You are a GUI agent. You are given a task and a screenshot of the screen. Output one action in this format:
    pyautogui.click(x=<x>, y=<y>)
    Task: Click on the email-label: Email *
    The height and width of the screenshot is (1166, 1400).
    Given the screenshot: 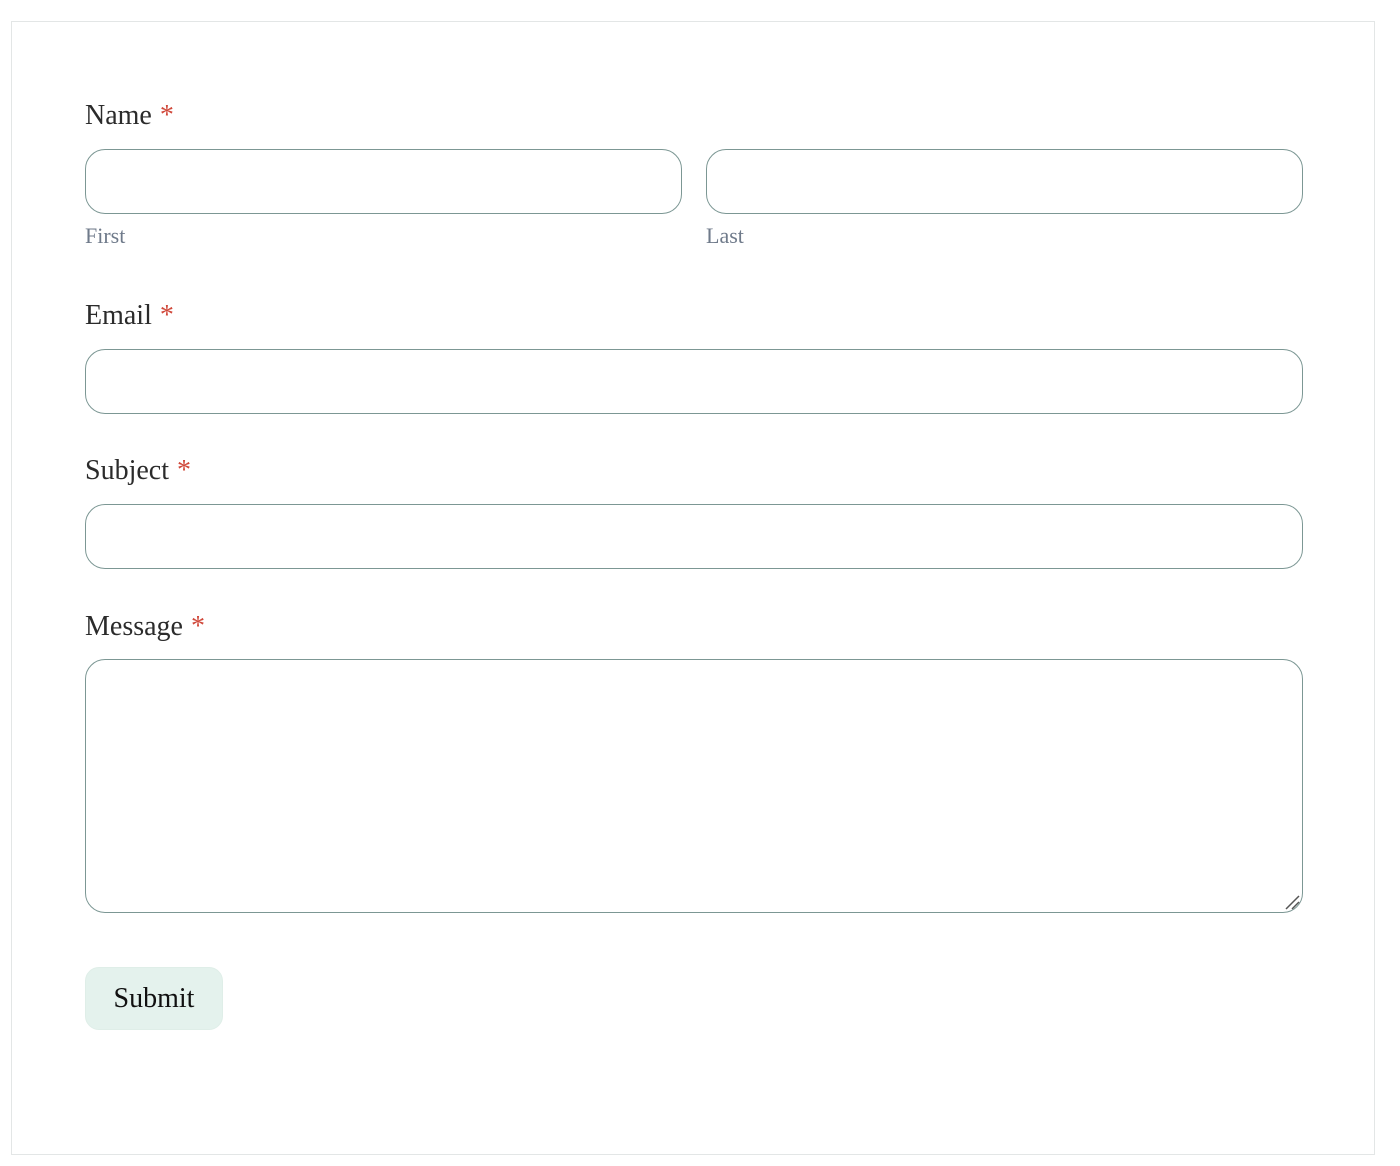 What is the action you would take?
    pyautogui.click(x=129, y=316)
    